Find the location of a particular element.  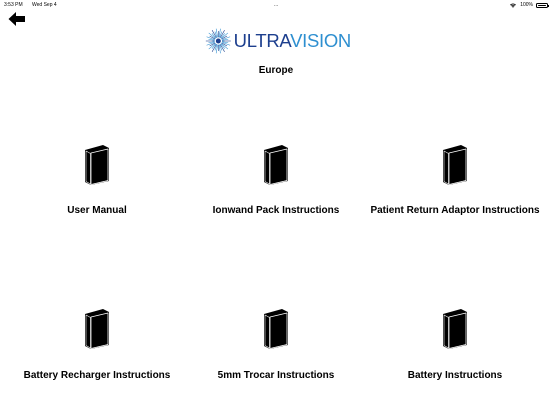

battery-icon is located at coordinates (542, 5).